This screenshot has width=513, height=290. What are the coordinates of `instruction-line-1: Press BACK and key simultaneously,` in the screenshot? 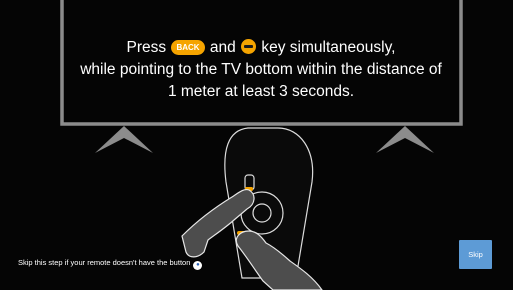 It's located at (261, 48).